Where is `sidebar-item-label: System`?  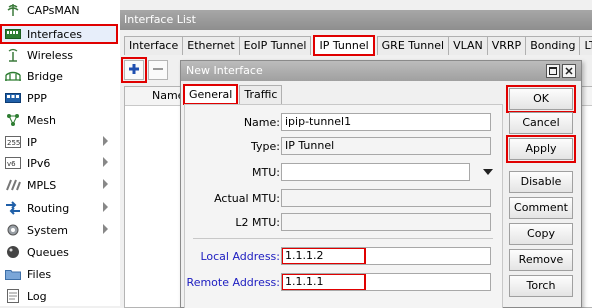 sidebar-item-label: System is located at coordinates (48, 230).